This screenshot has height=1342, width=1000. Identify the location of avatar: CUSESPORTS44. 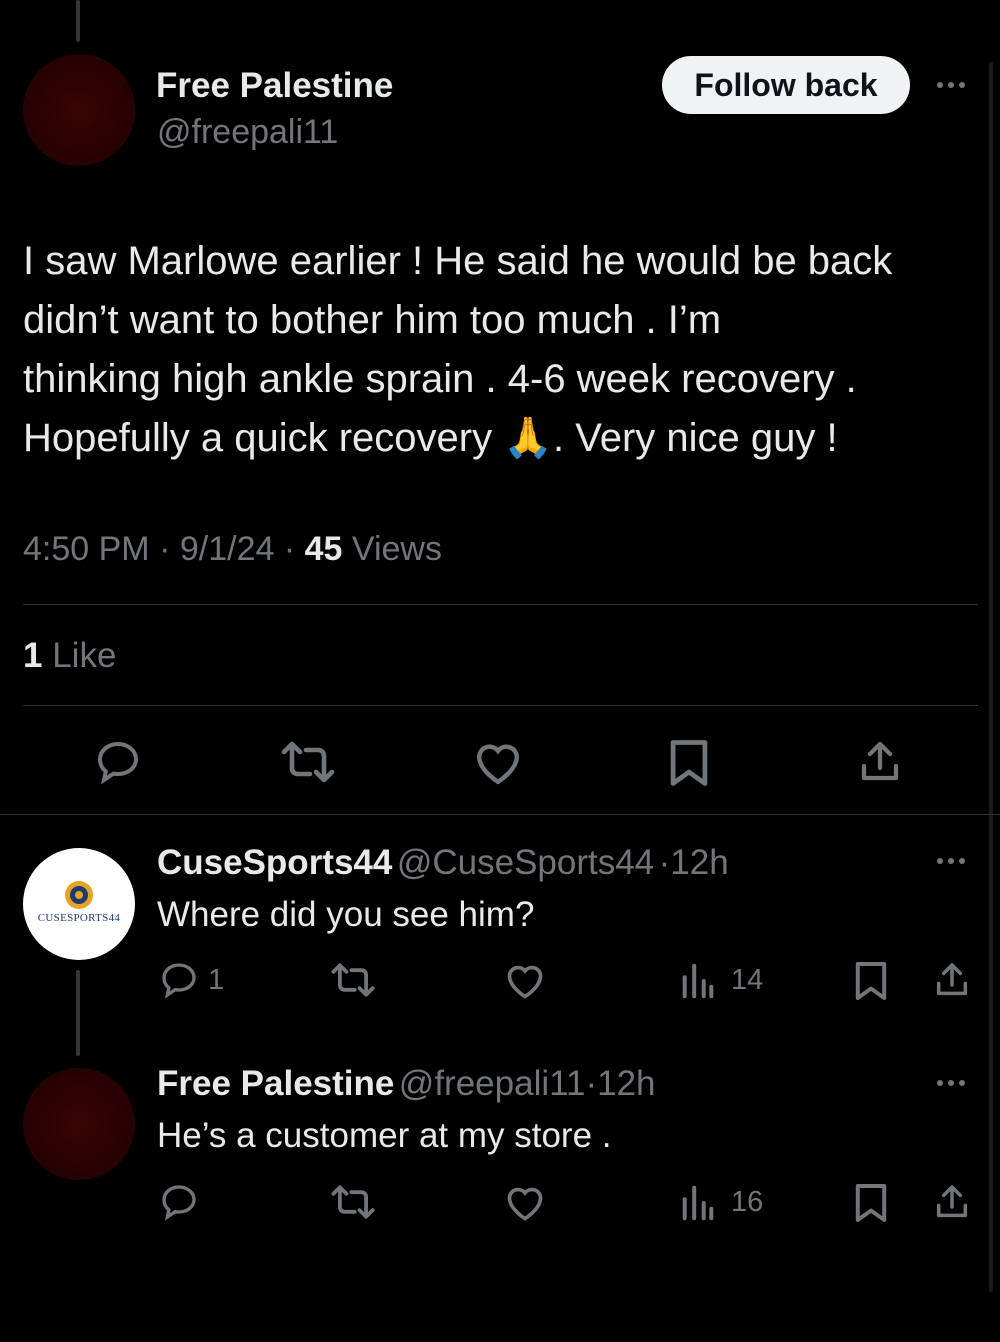
(79, 904).